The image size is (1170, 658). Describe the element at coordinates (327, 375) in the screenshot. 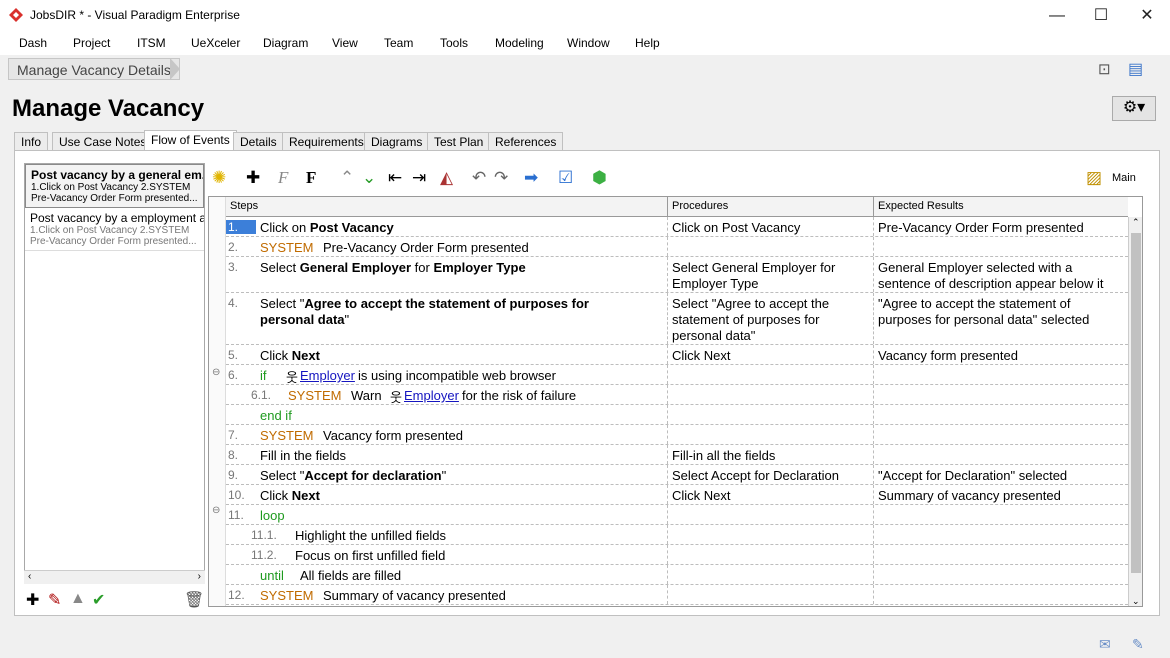

I see `actor-link: Employer` at that location.